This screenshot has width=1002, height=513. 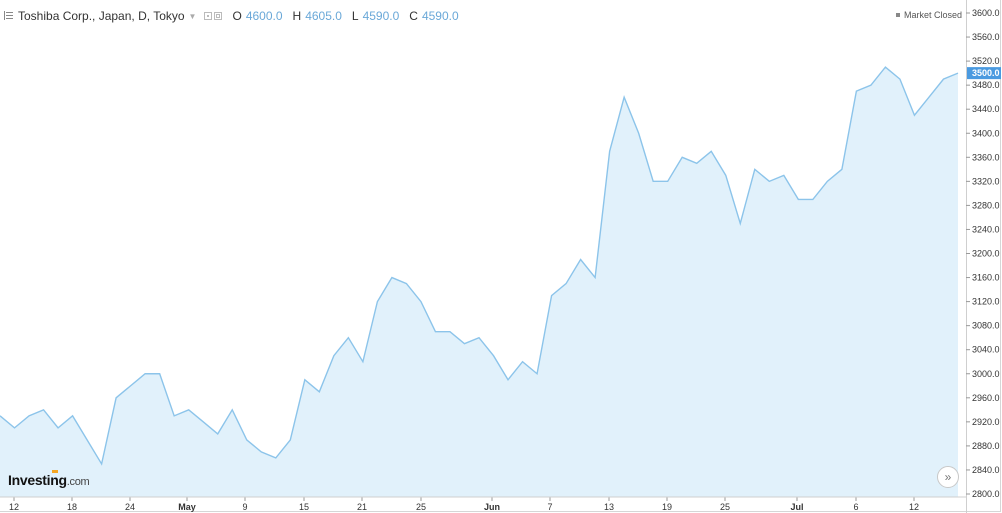 What do you see at coordinates (187, 507) in the screenshot?
I see `x-tick-label: May` at bounding box center [187, 507].